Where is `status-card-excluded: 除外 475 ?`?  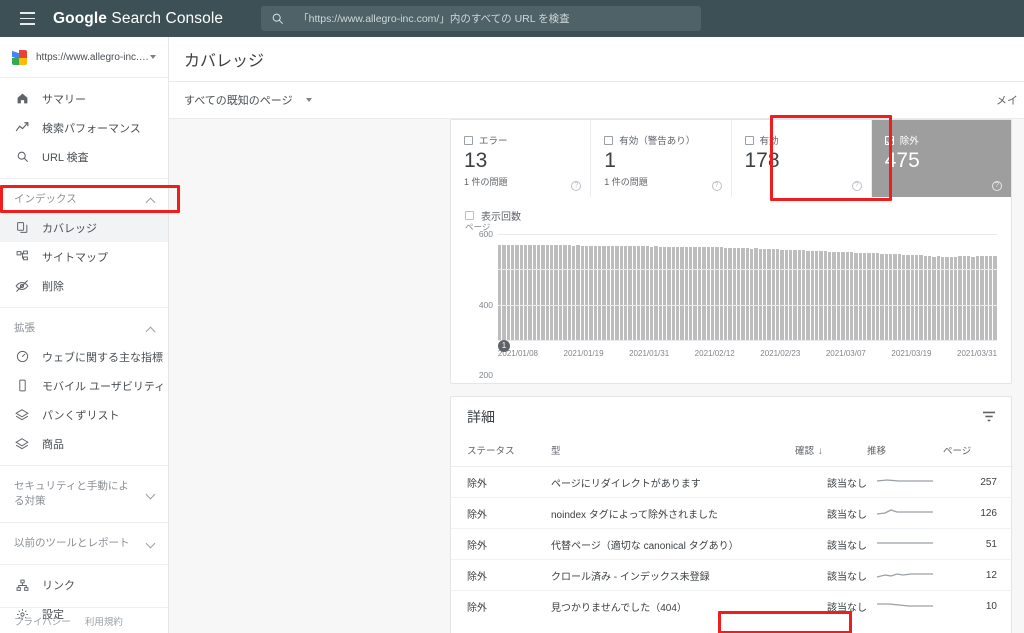 status-card-excluded: 除外 475 ? is located at coordinates (941, 158).